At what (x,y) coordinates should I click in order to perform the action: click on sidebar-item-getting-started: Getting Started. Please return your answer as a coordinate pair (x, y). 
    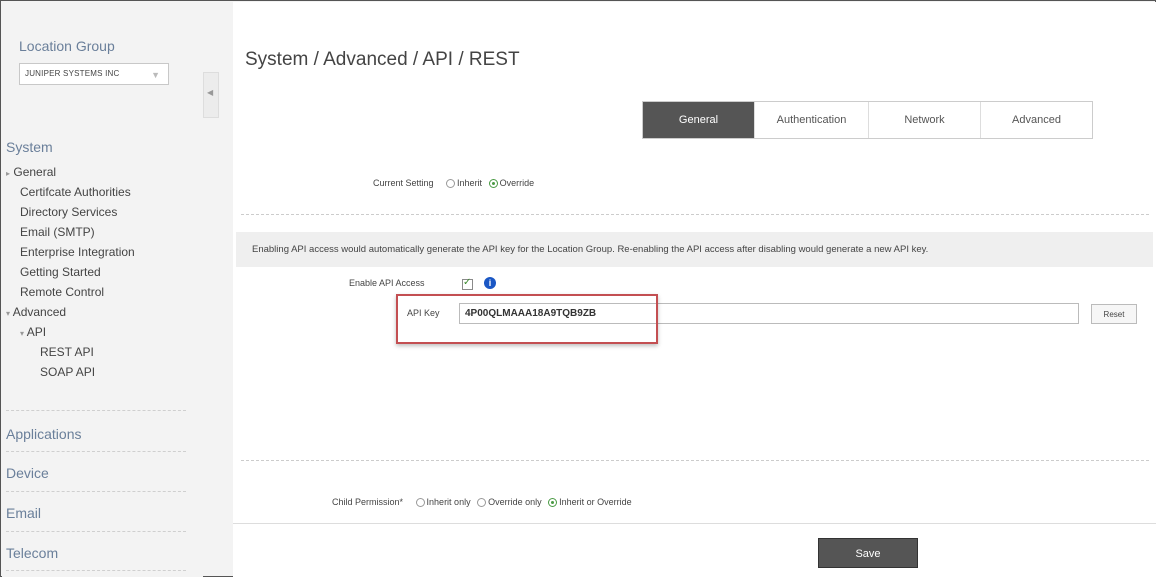
    Looking at the image, I should click on (70, 272).